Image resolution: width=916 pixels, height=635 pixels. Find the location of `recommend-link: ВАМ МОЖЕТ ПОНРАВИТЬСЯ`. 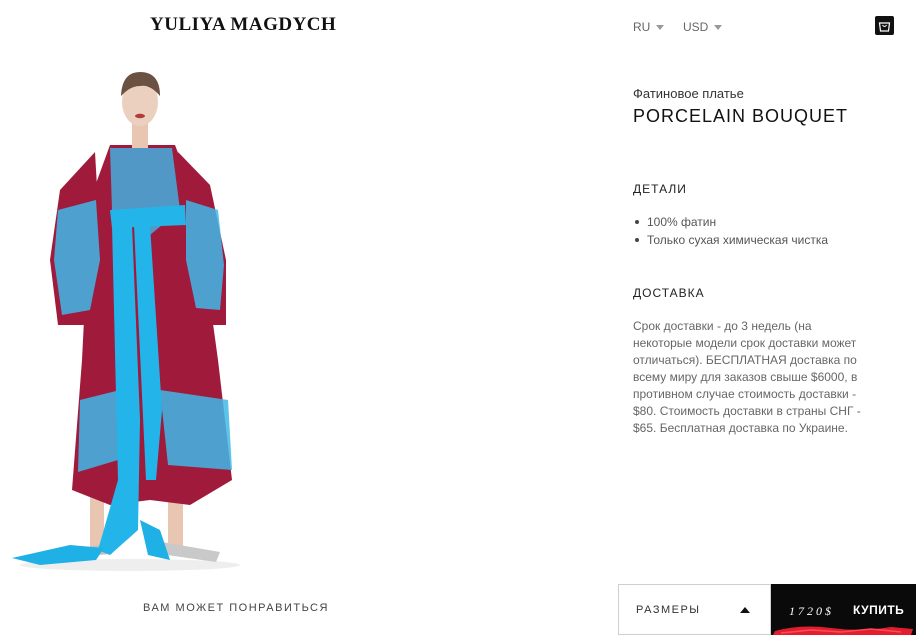

recommend-link: ВАМ МОЖЕТ ПОНРАВИТЬСЯ is located at coordinates (236, 608).